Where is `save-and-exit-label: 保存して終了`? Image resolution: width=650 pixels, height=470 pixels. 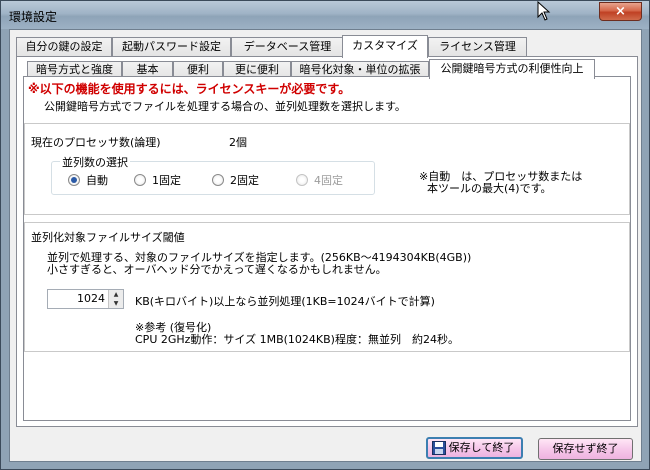 save-and-exit-label: 保存して終了 is located at coordinates (481, 447).